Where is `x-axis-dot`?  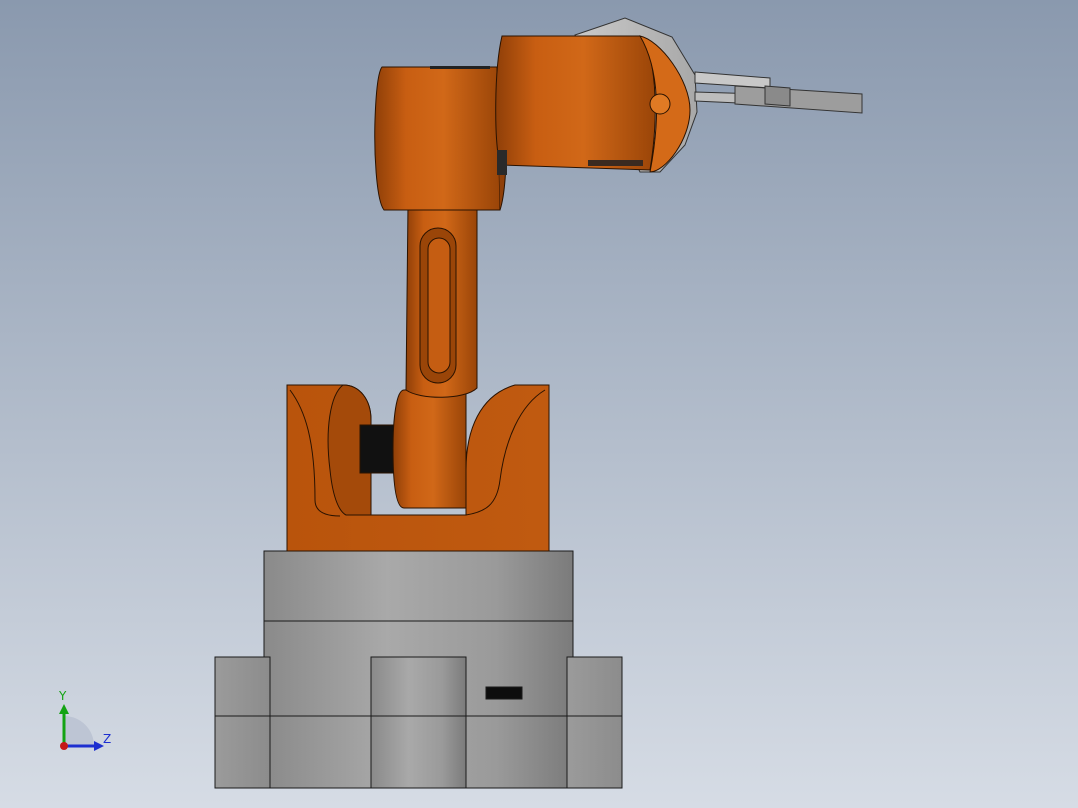
x-axis-dot is located at coordinates (64, 746).